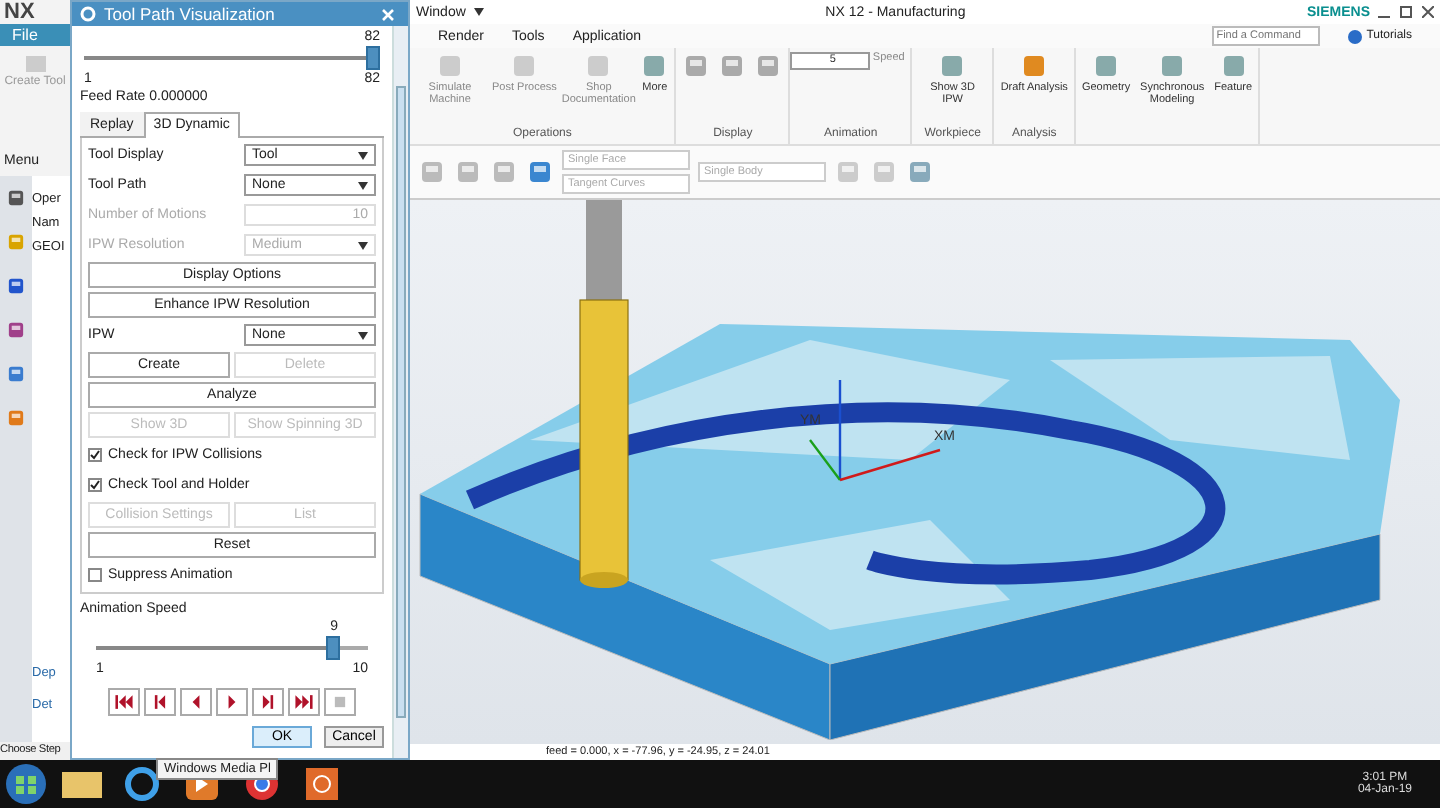 The width and height of the screenshot is (1440, 808). I want to click on dialog-title: Tool Path Visualization, so click(189, 14).